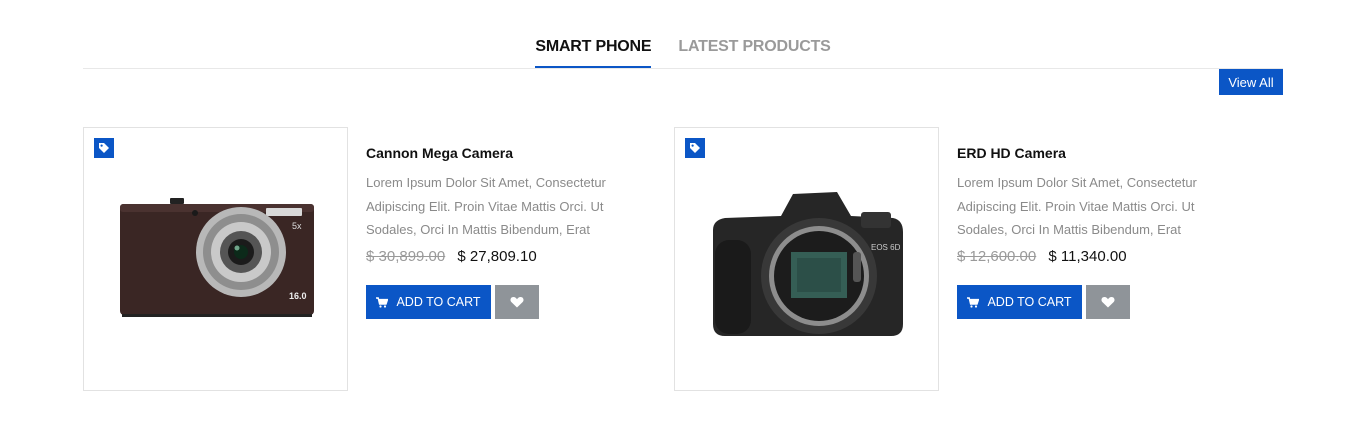 This screenshot has width=1366, height=424. What do you see at coordinates (593, 53) in the screenshot?
I see `tab-smart-phone: SMART PHONE` at bounding box center [593, 53].